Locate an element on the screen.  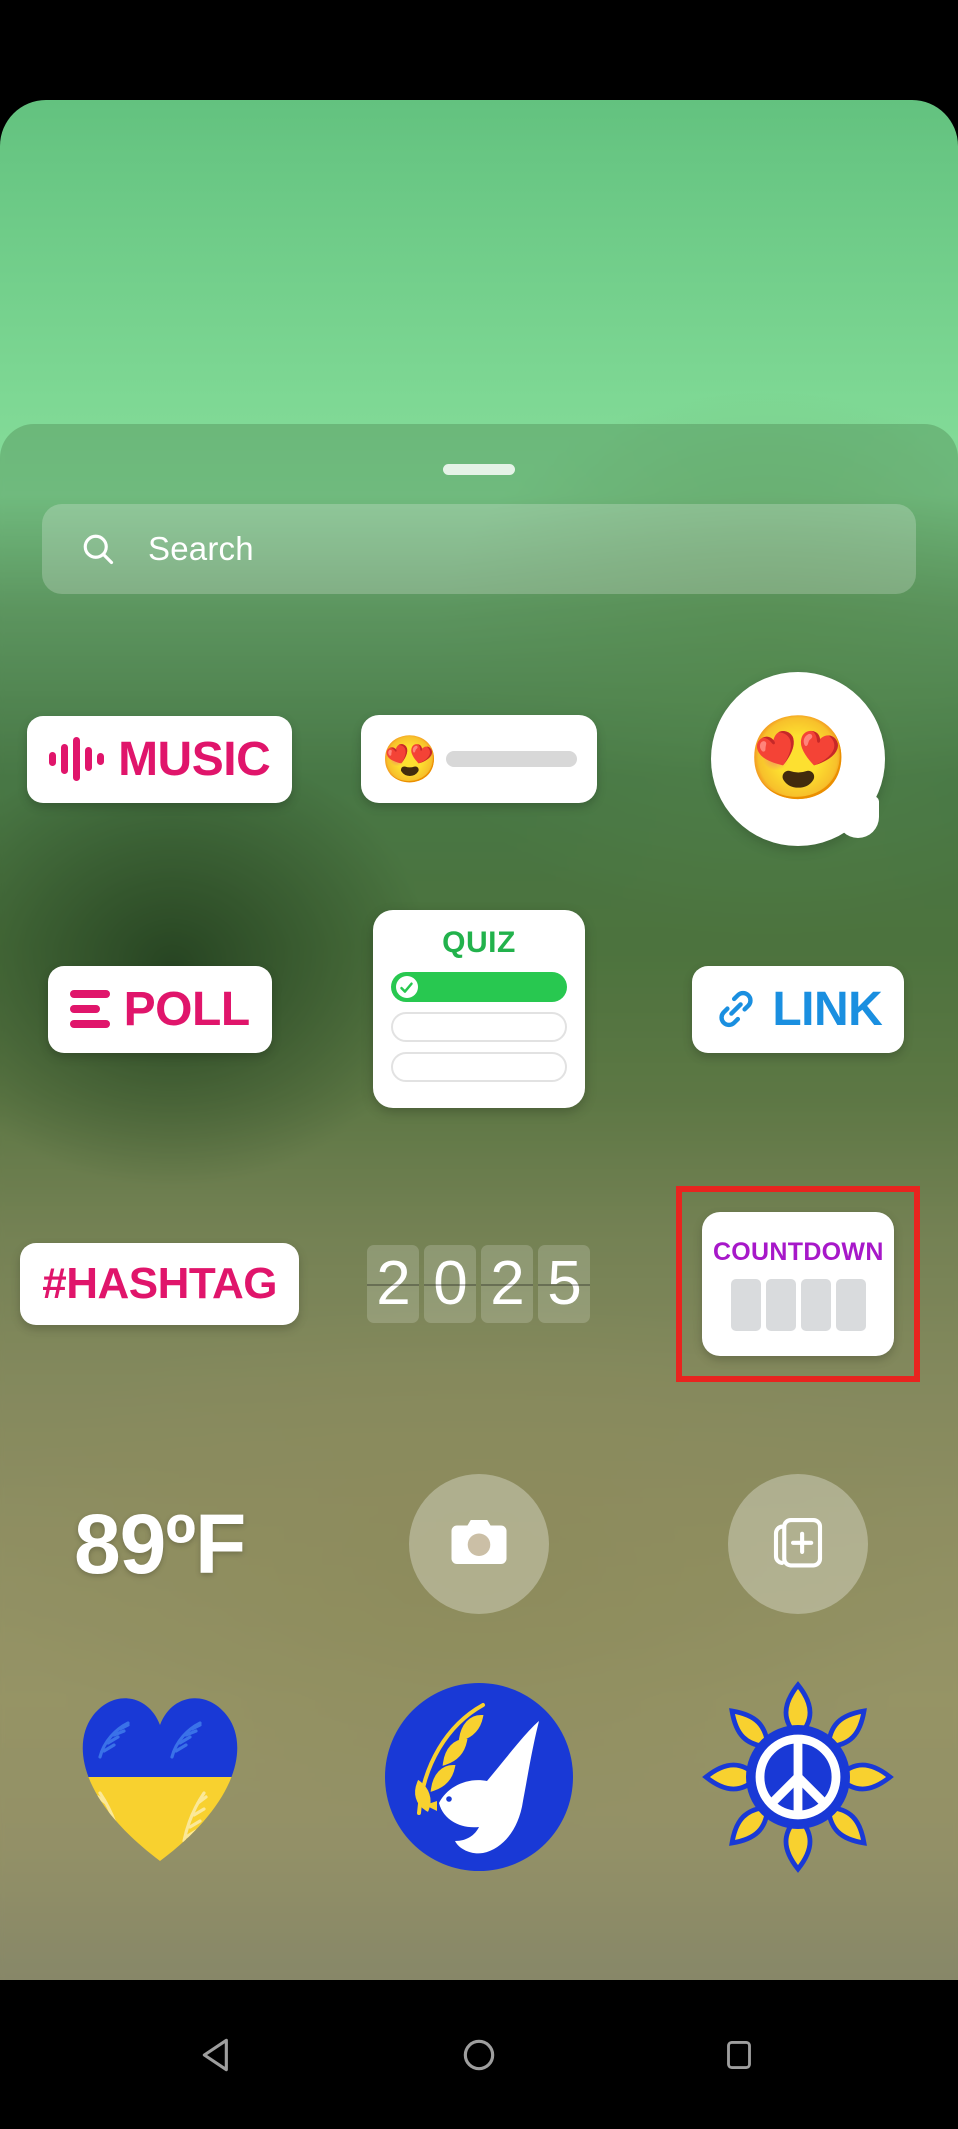
sticker-cell-poll: POLL is located at coordinates (160, 1009).